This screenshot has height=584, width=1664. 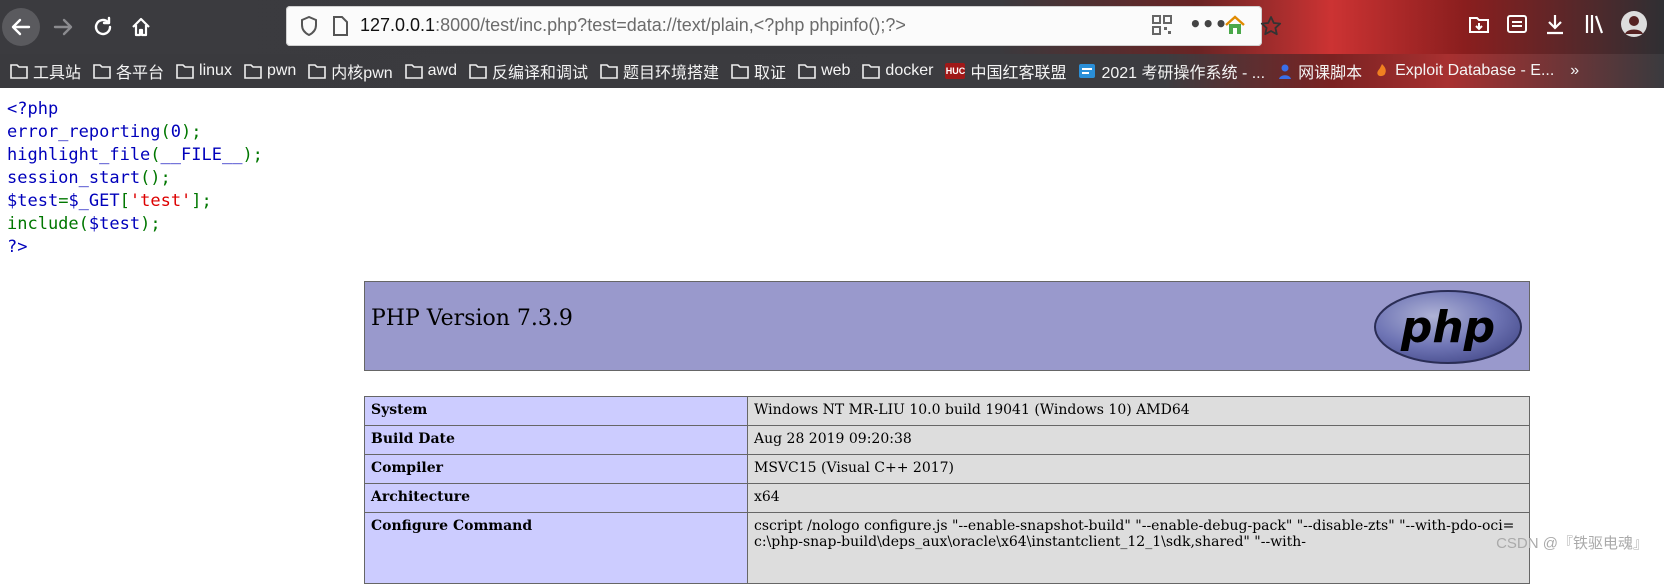 I want to click on bookmark-docker: docker, so click(x=897, y=71).